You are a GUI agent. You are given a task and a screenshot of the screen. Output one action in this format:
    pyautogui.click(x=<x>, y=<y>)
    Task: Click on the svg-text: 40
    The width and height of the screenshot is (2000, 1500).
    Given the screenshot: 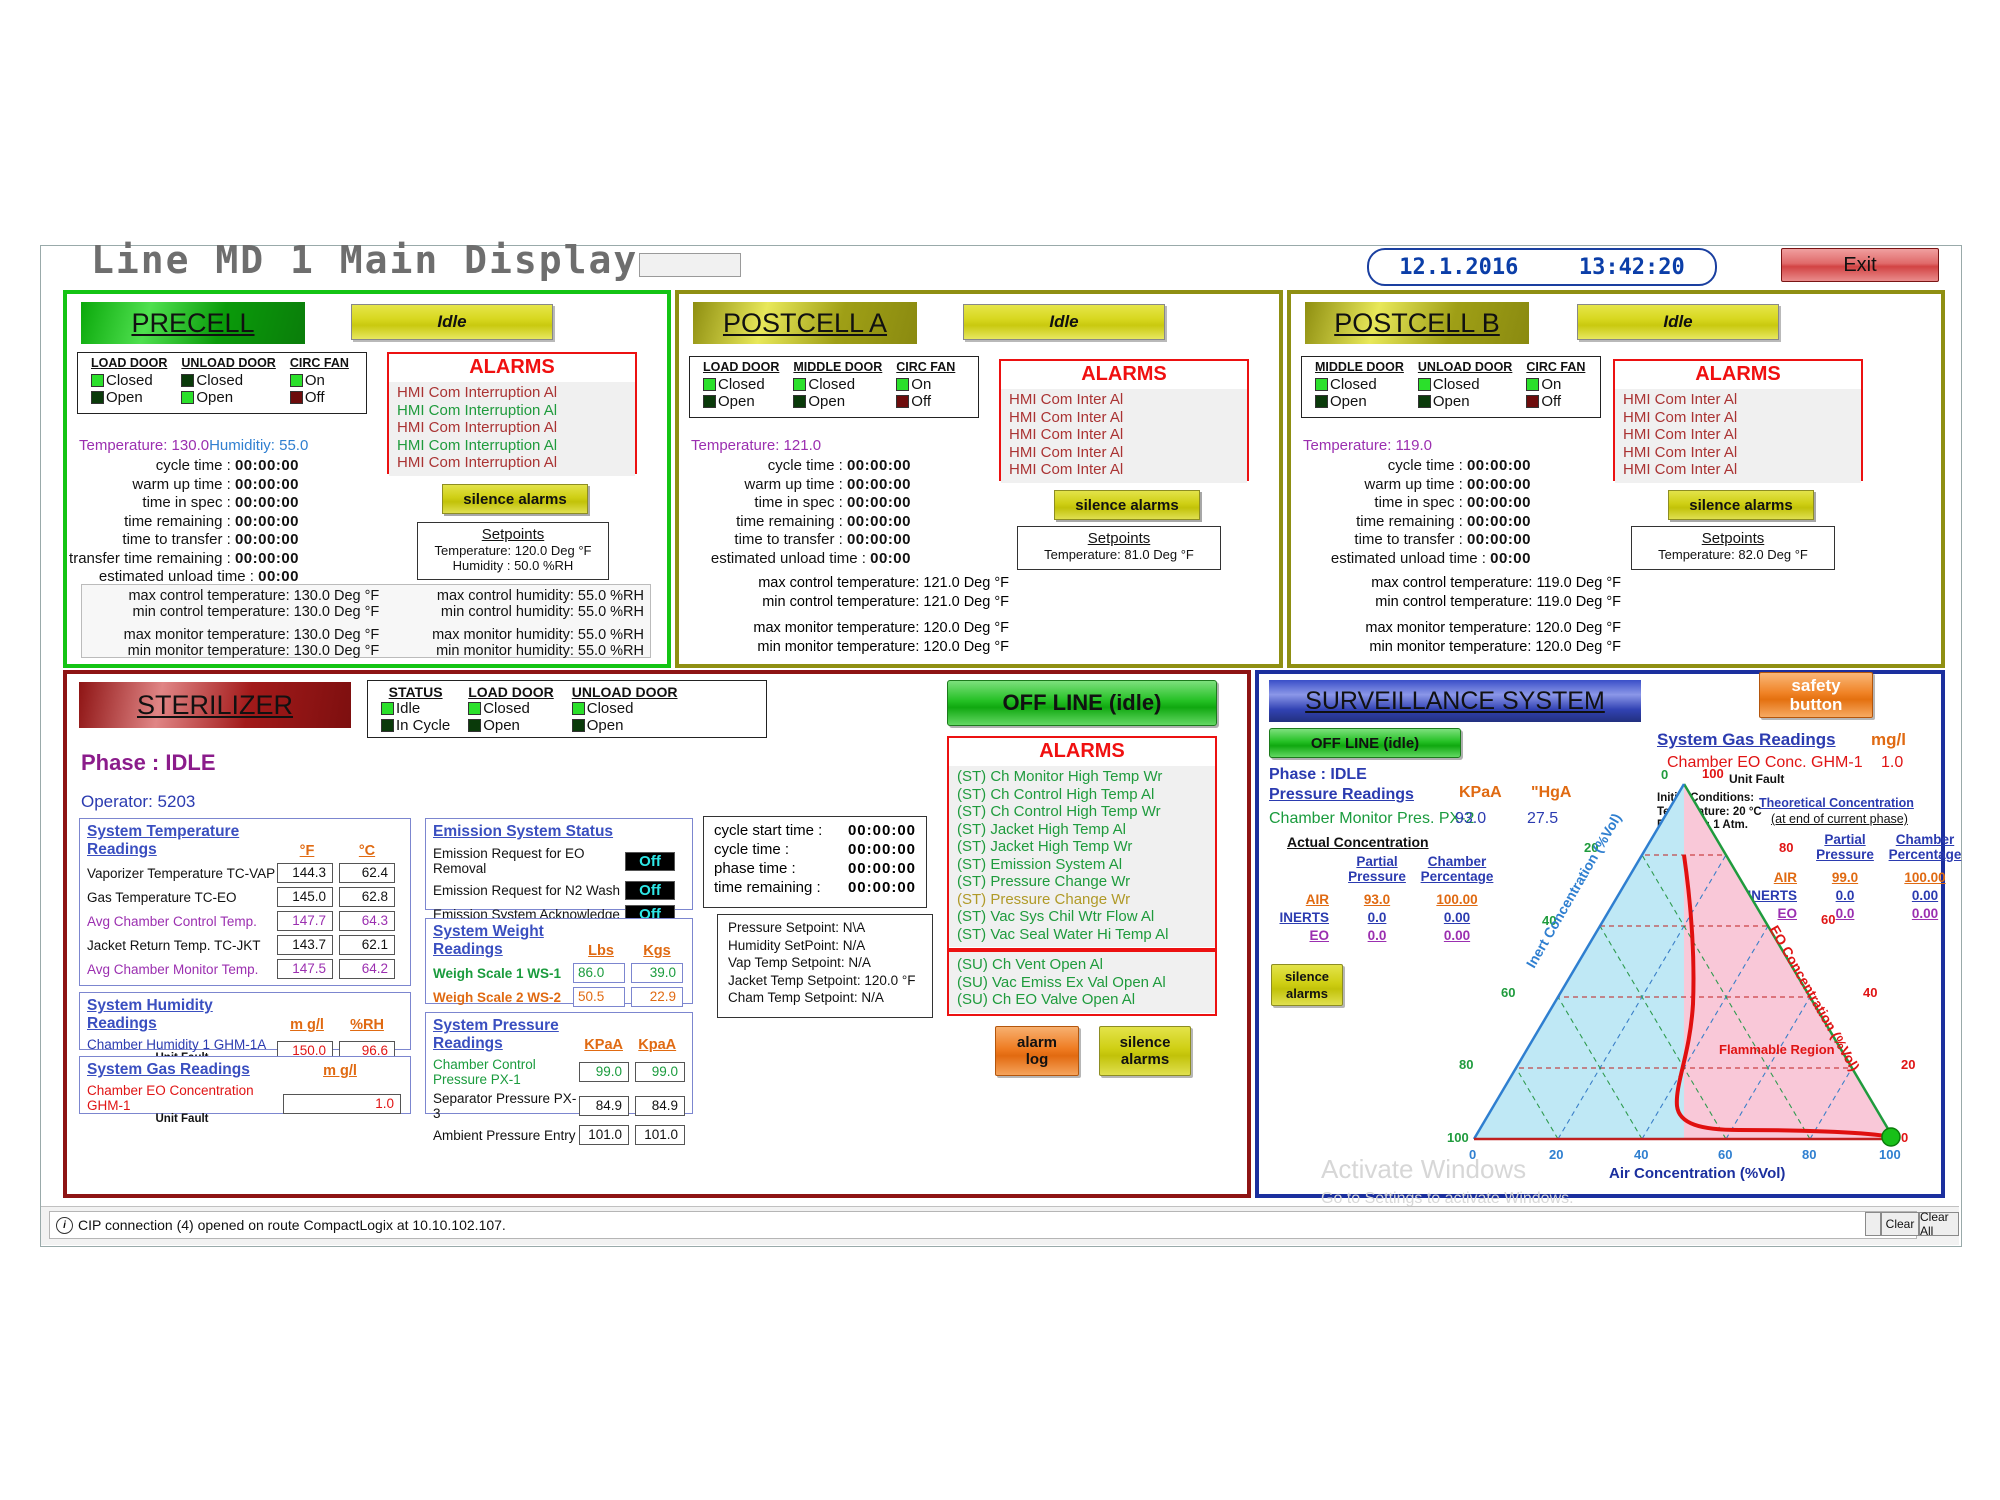 What is the action you would take?
    pyautogui.click(x=1870, y=992)
    